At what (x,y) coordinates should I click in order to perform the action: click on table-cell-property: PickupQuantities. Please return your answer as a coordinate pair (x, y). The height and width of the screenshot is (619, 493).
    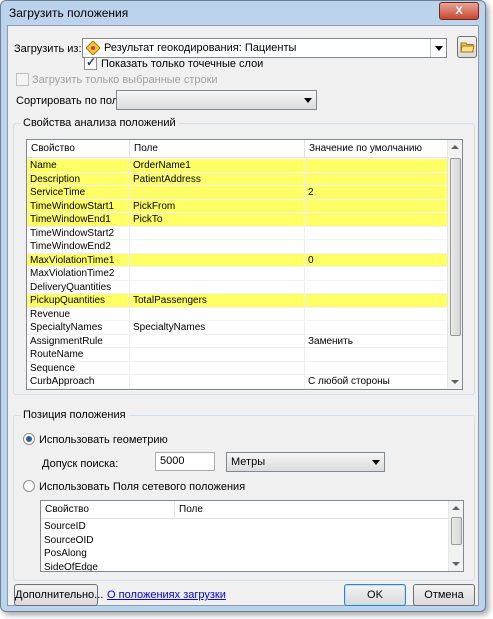
    Looking at the image, I should click on (78, 301).